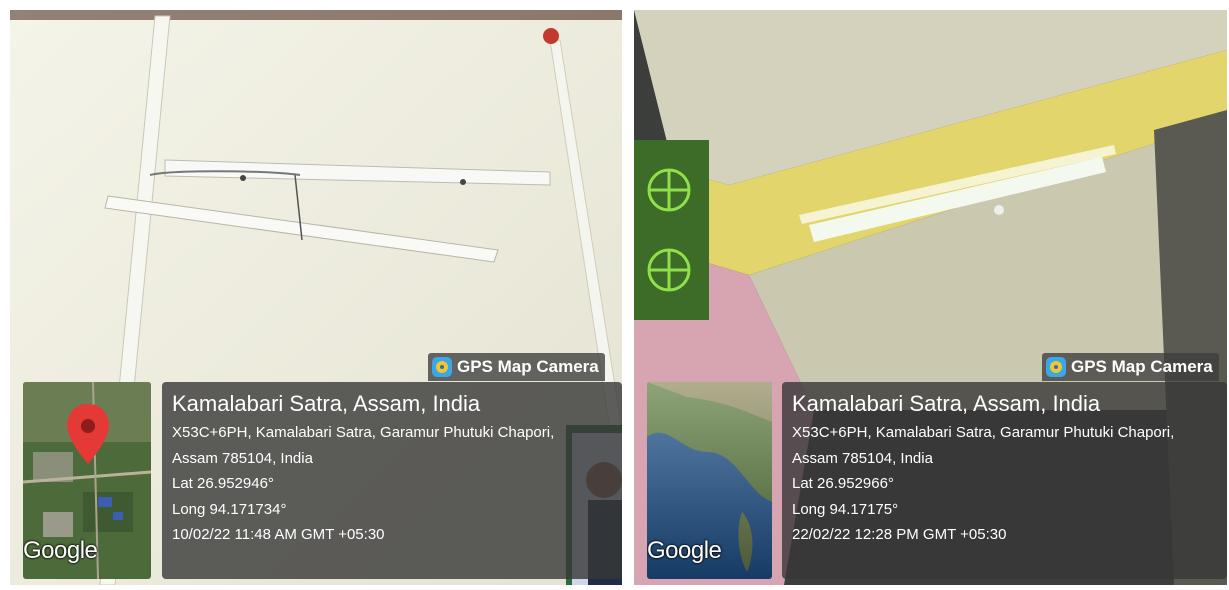 The height and width of the screenshot is (590, 1229). Describe the element at coordinates (223, 483) in the screenshot. I see `latitude: Lat 26.952946°` at that location.